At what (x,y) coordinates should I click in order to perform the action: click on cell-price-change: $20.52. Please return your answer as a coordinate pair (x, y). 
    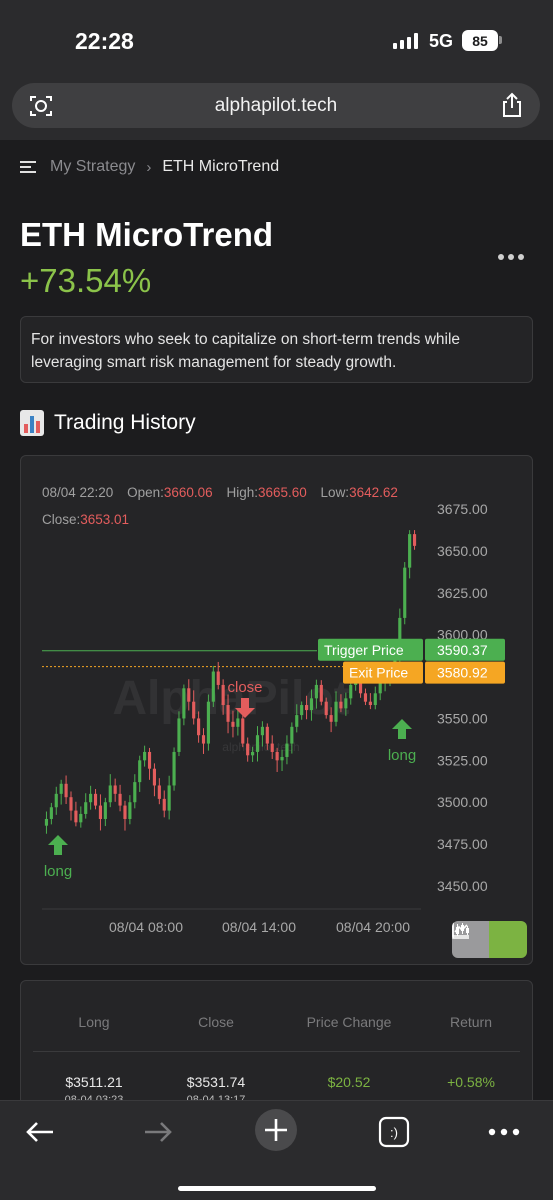
    Looking at the image, I should click on (349, 1082).